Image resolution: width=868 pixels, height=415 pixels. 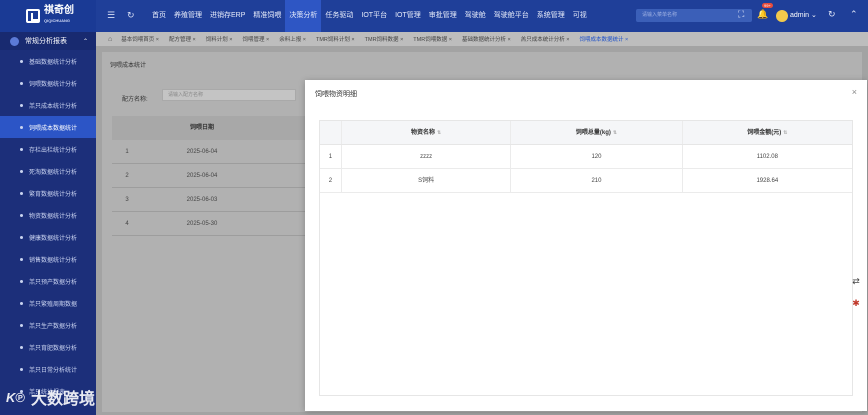 I want to click on header-feeding-date: 饲喂日期, so click(x=202, y=128).